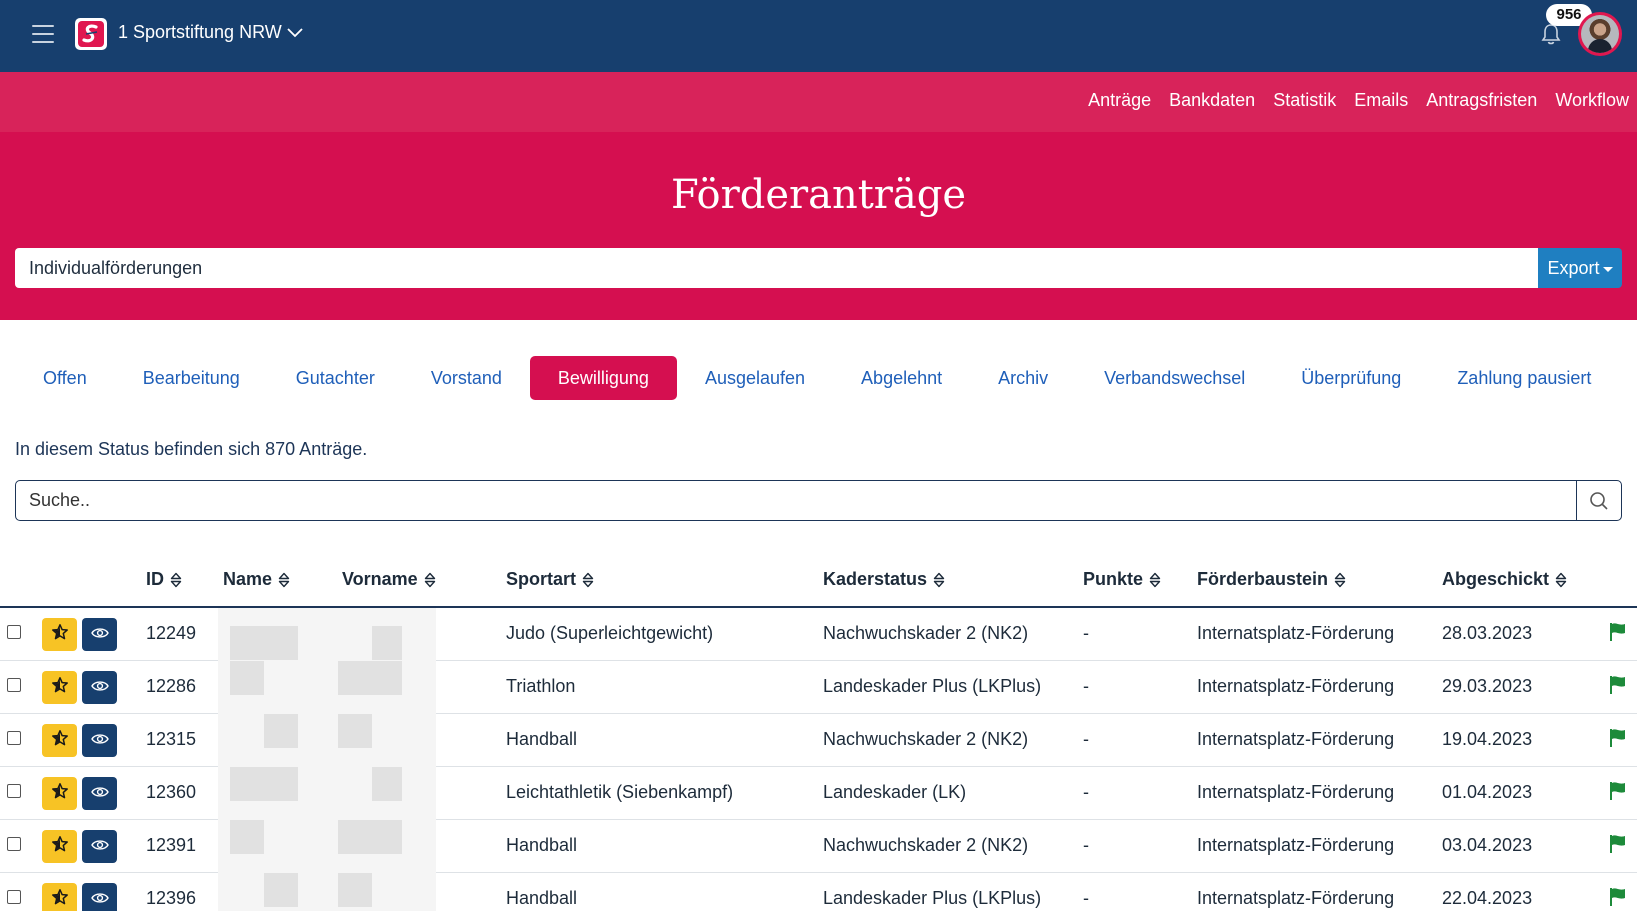 The height and width of the screenshot is (911, 1637). Describe the element at coordinates (1592, 100) in the screenshot. I see `nav-link-workflow: Workflow` at that location.